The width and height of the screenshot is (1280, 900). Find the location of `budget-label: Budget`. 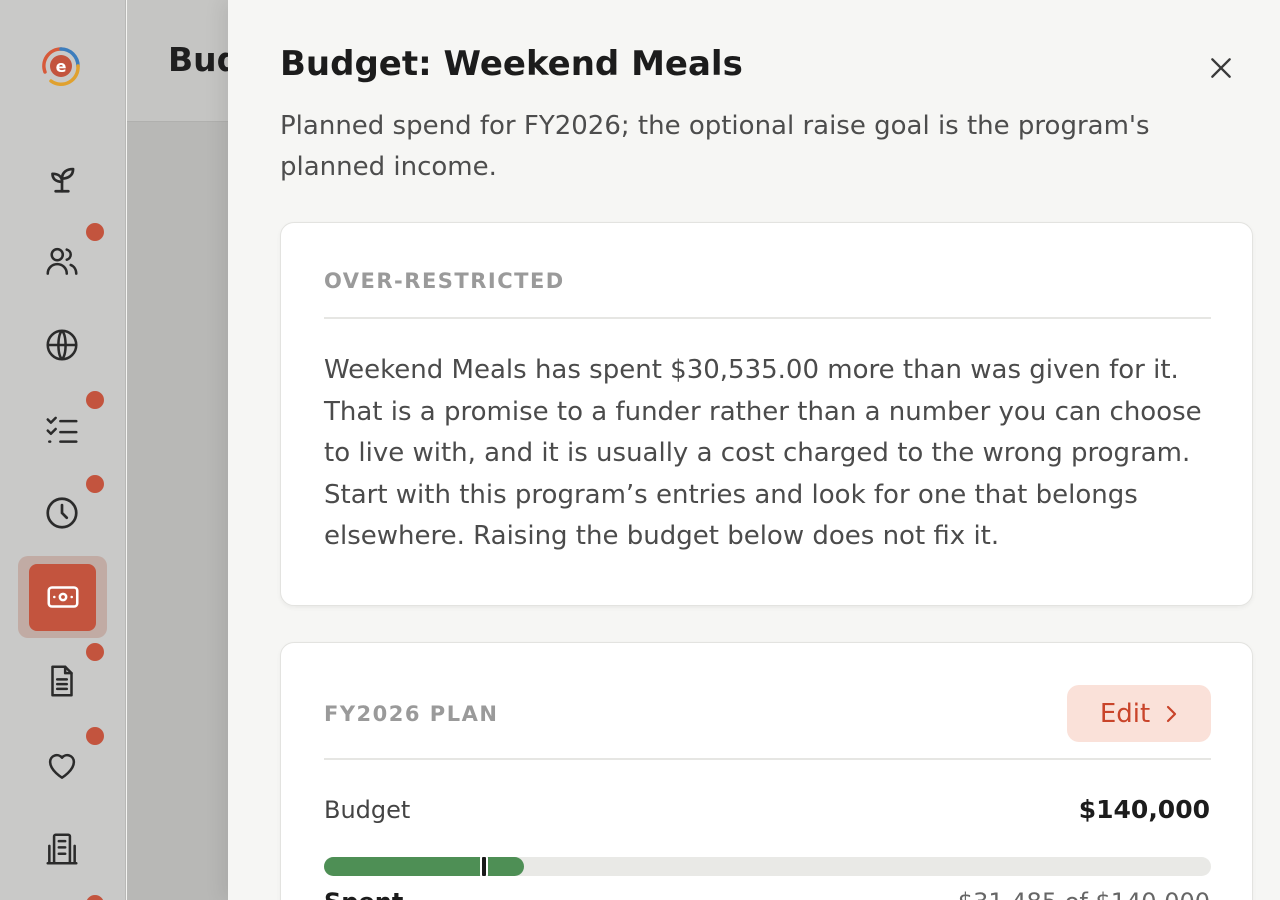

budget-label: Budget is located at coordinates (367, 810).